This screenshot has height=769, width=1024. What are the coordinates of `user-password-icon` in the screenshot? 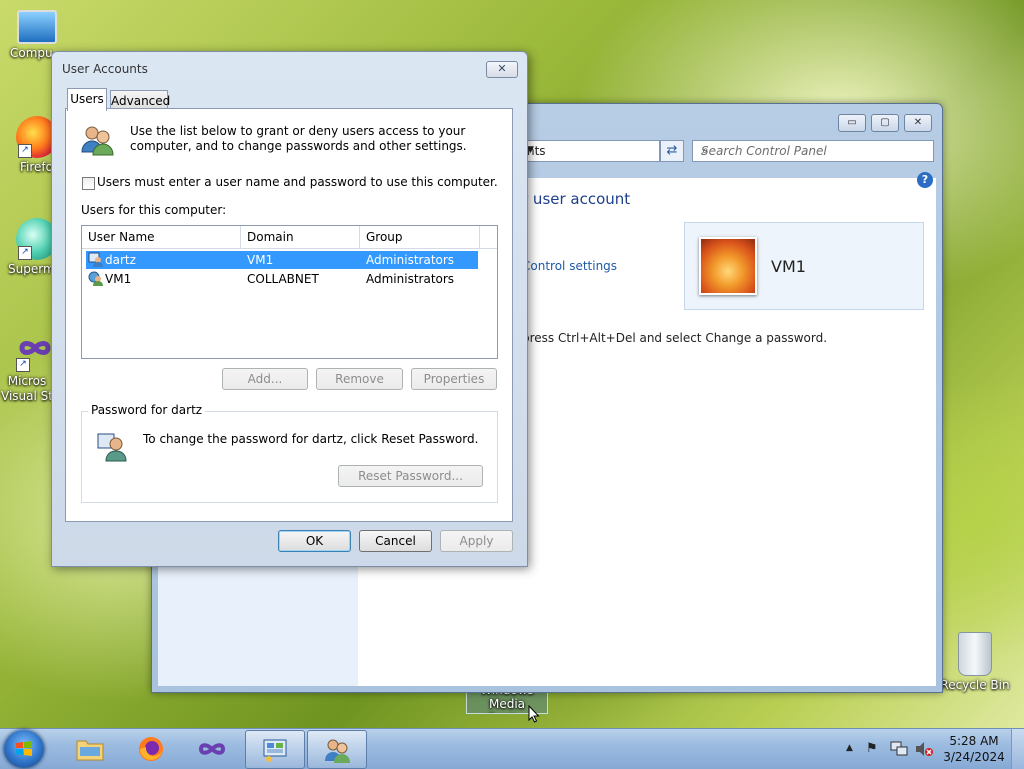 It's located at (112, 447).